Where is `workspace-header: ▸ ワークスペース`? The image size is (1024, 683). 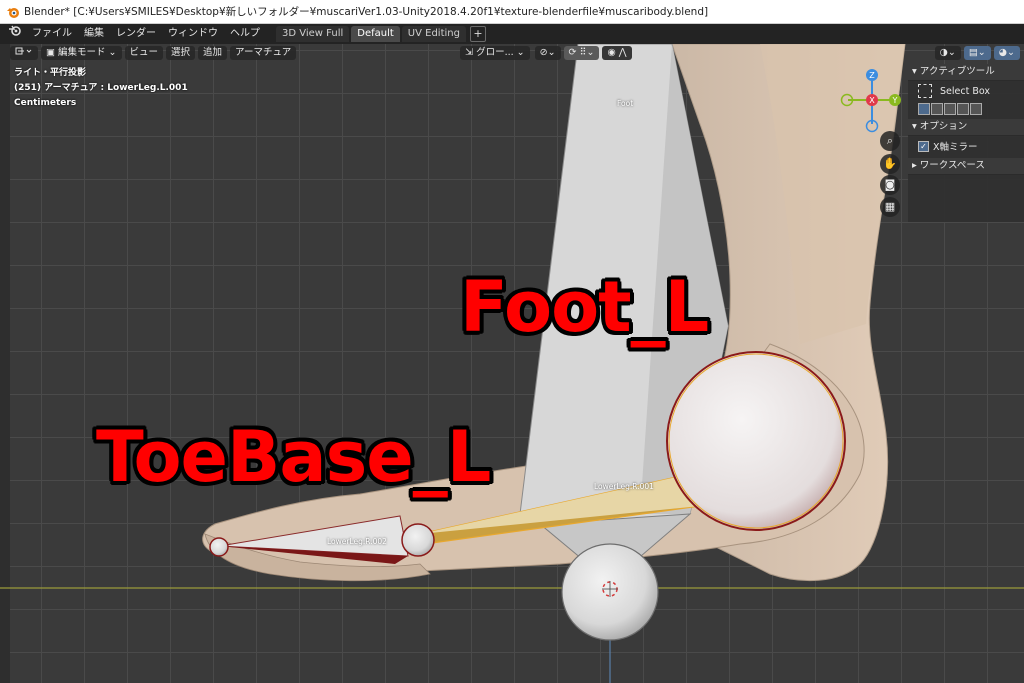 workspace-header: ▸ ワークスペース is located at coordinates (966, 166).